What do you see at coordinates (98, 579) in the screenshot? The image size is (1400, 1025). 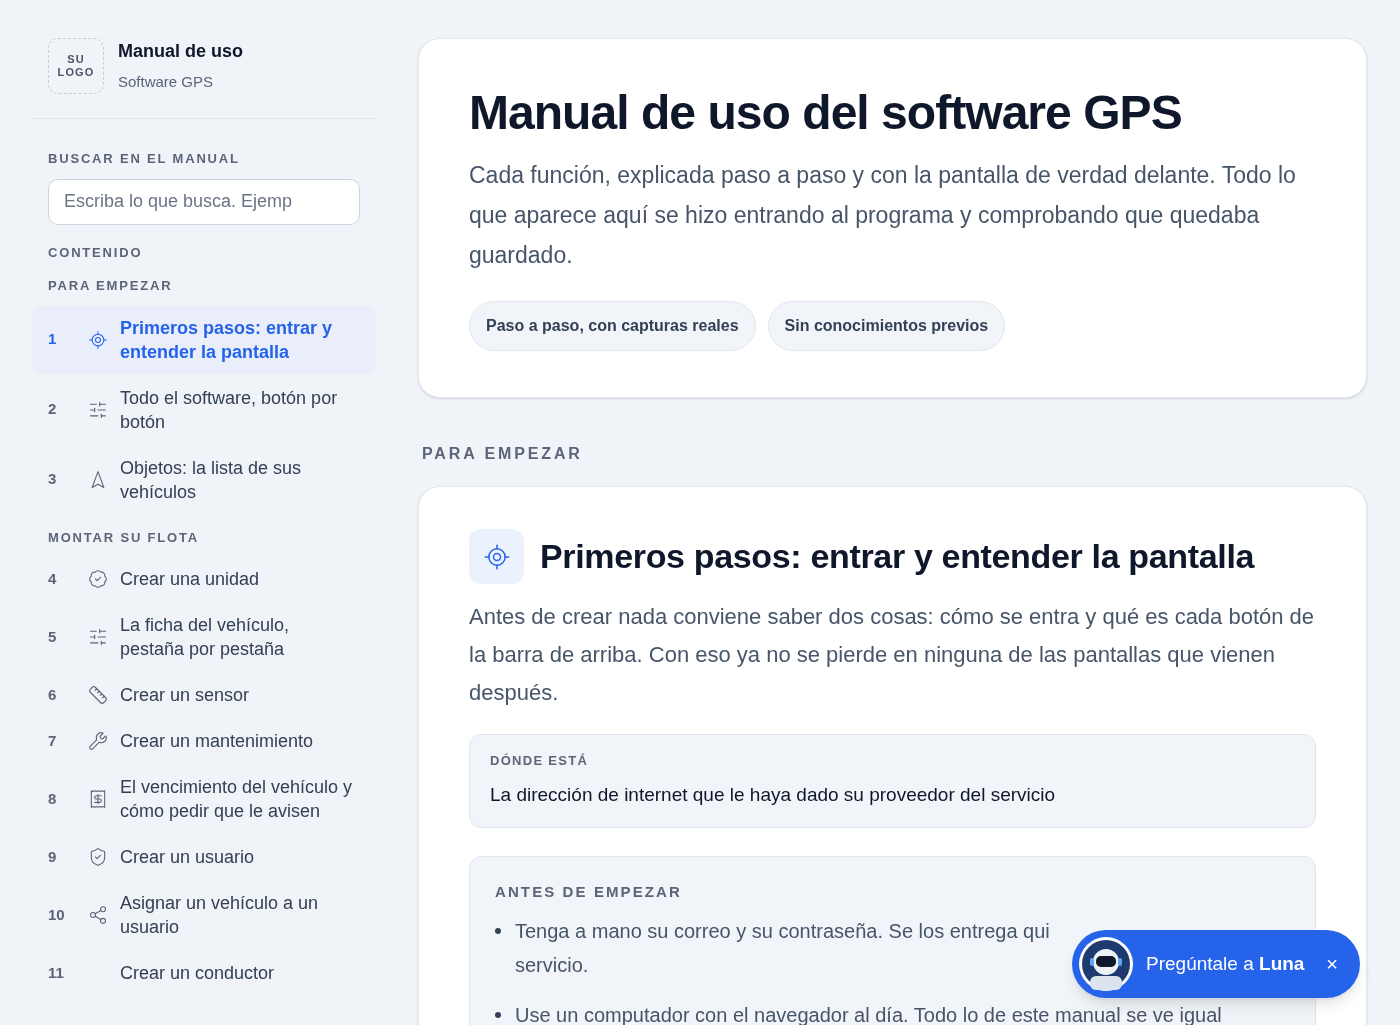 I see `badge-check-icon` at bounding box center [98, 579].